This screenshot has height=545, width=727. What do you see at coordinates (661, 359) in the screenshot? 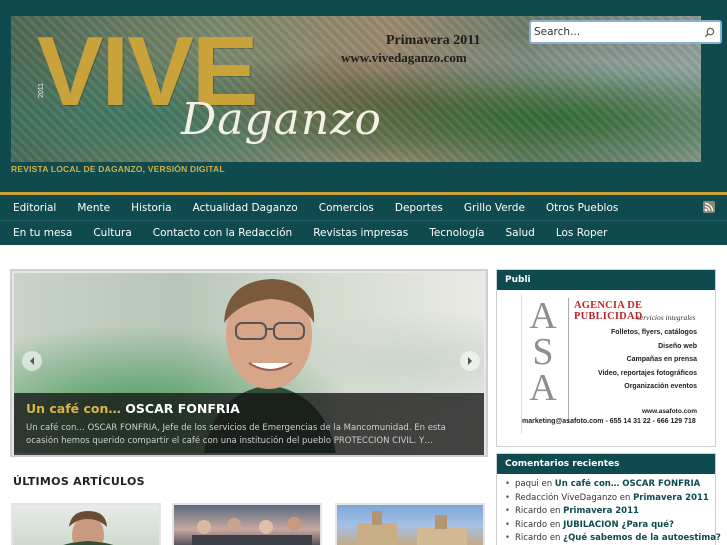
I see `ad-service: Campañas en prensa` at bounding box center [661, 359].